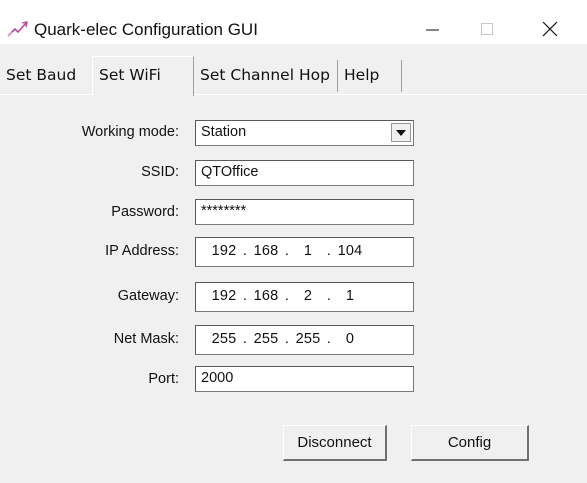 The image size is (587, 483). I want to click on ip-address-label: IP Address:, so click(142, 251).